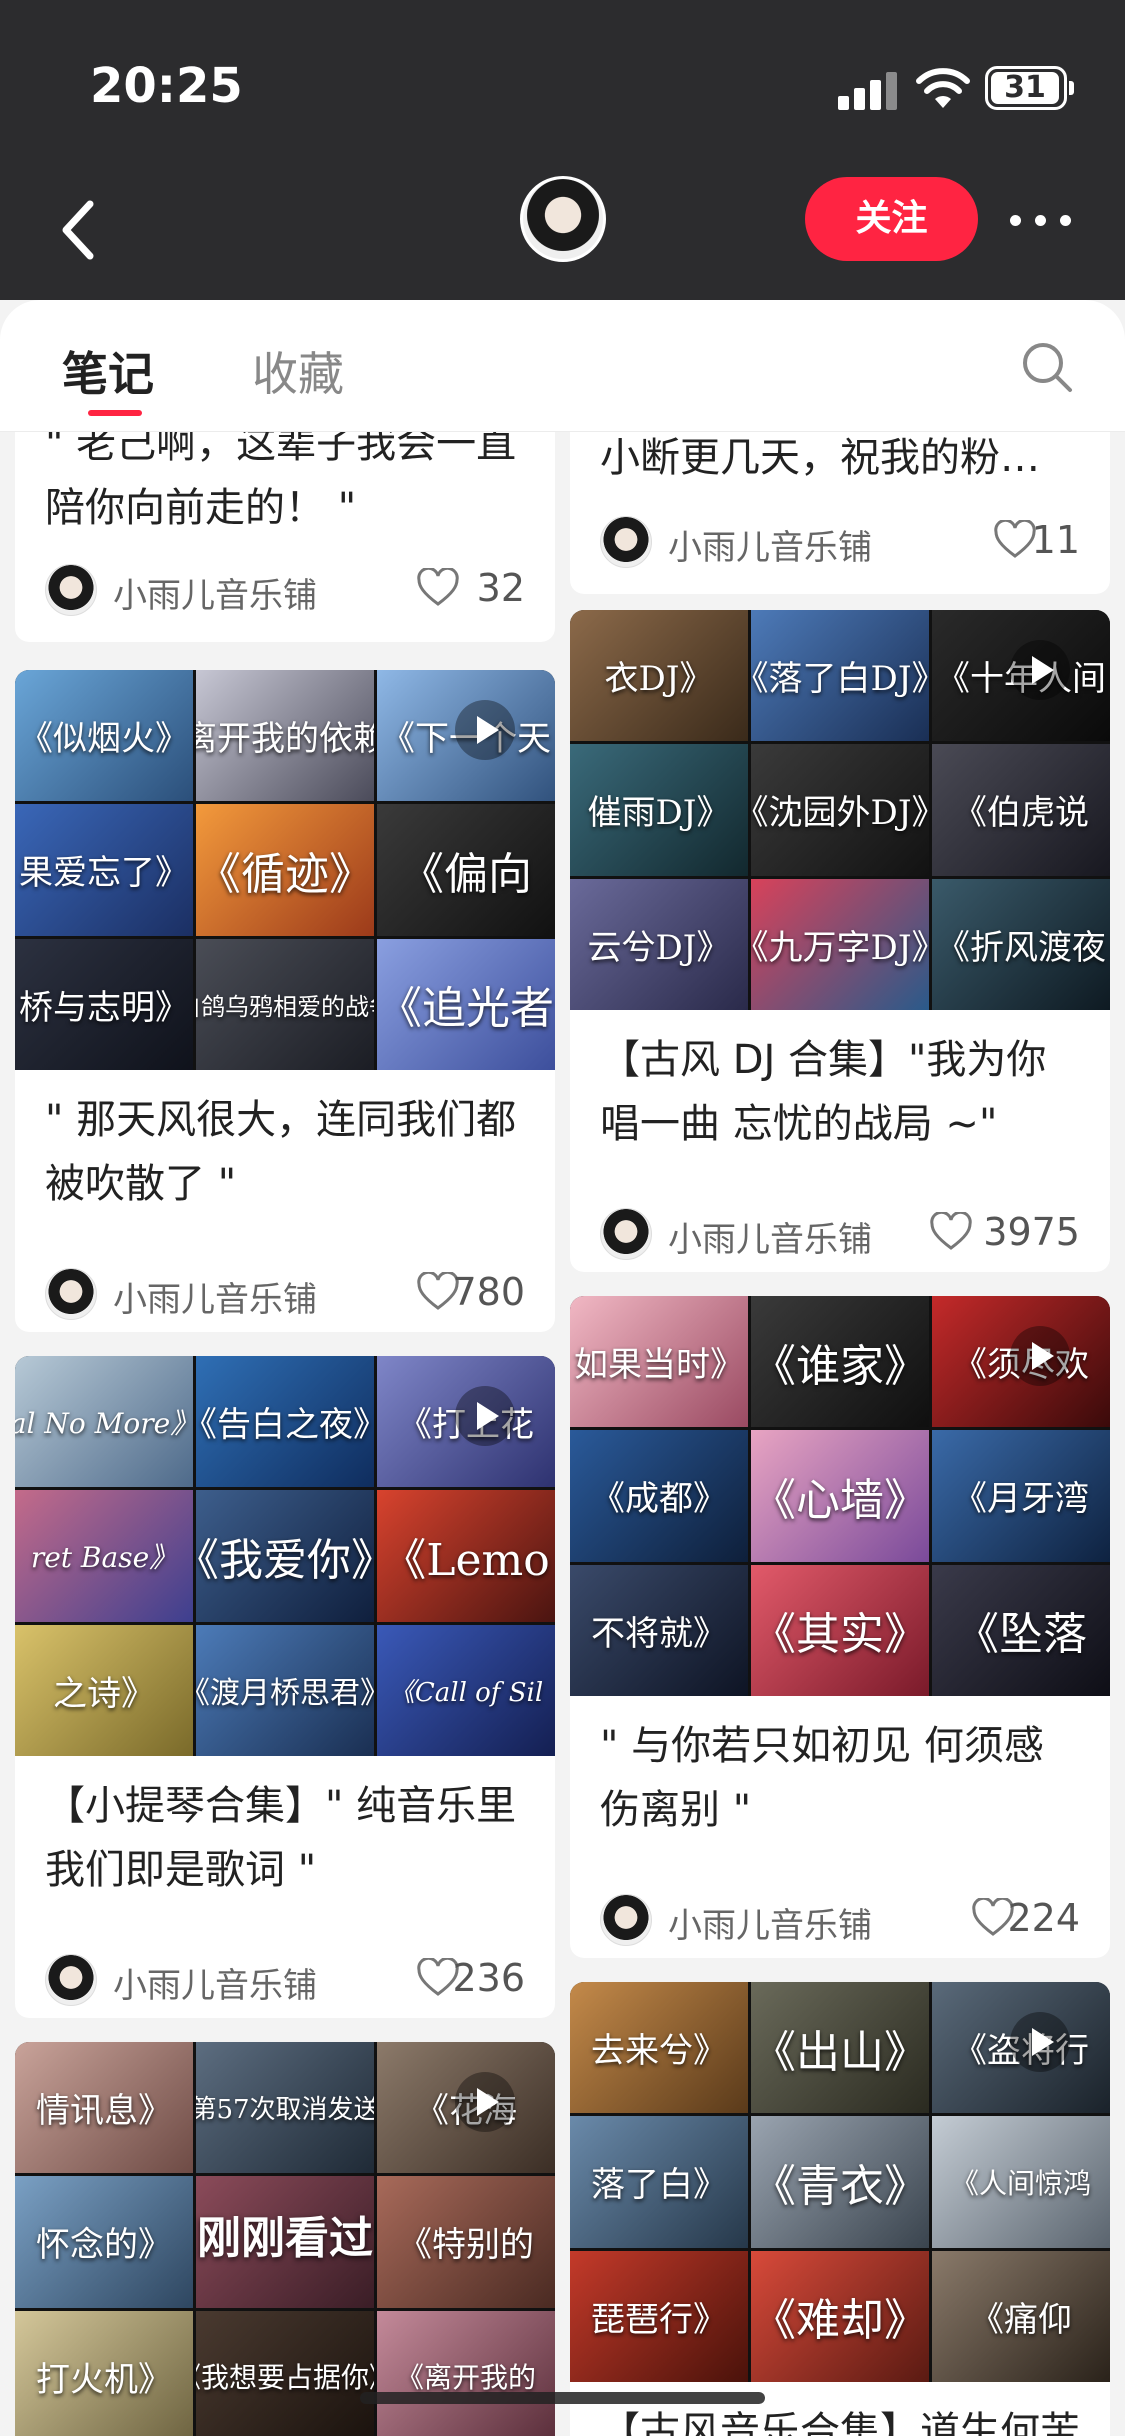 The image size is (1125, 2436). I want to click on cover-tile: al No More》, so click(104, 1422).